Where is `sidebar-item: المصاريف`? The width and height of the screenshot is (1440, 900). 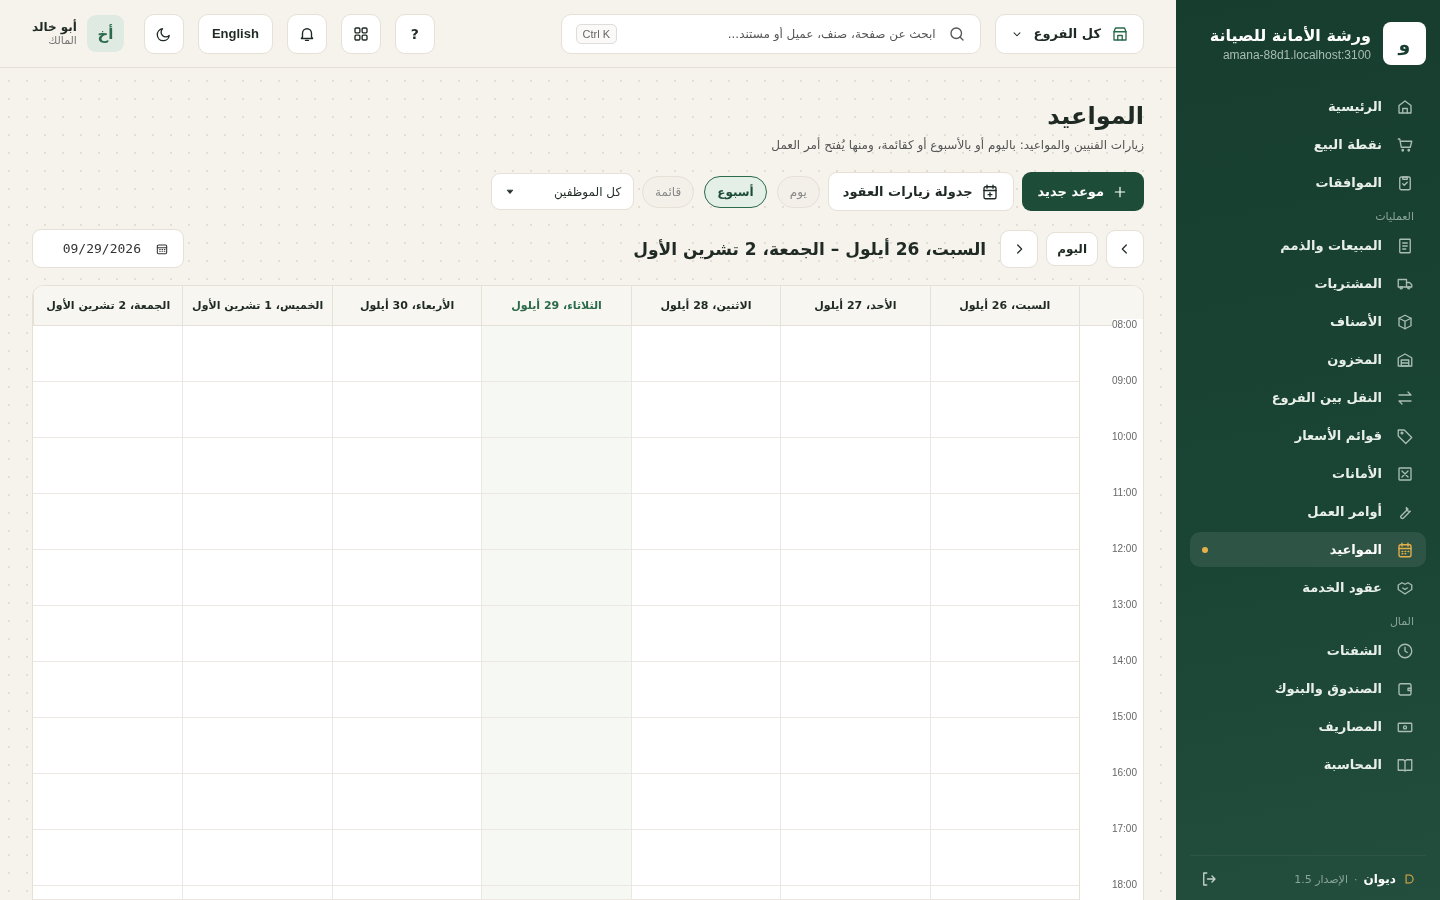
sidebar-item: المصاريف is located at coordinates (1308, 726).